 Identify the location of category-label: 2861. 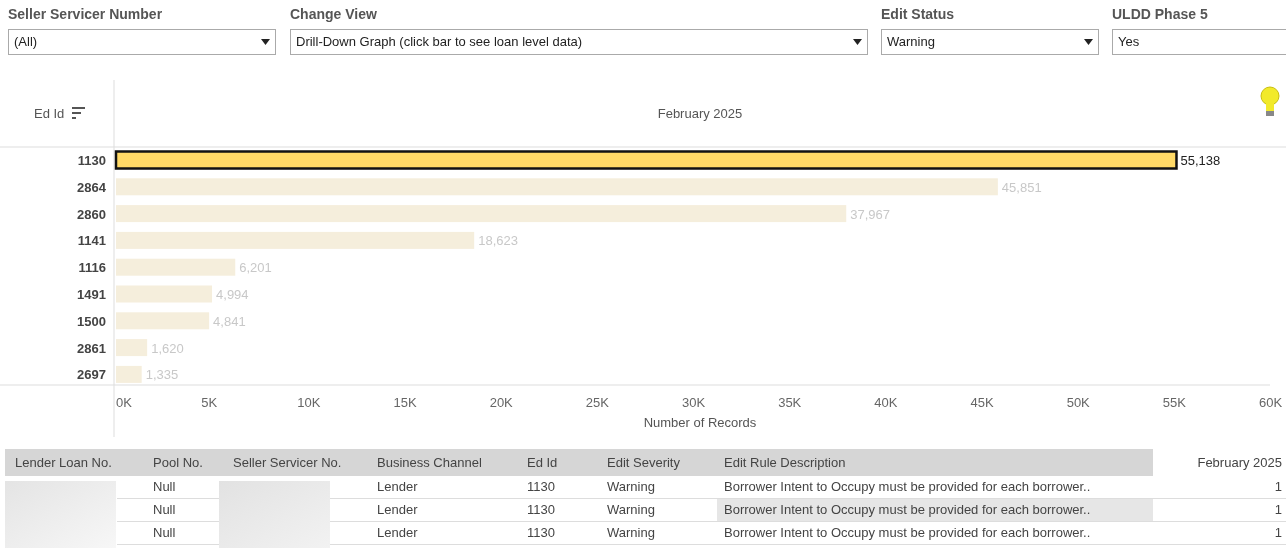
(91, 348).